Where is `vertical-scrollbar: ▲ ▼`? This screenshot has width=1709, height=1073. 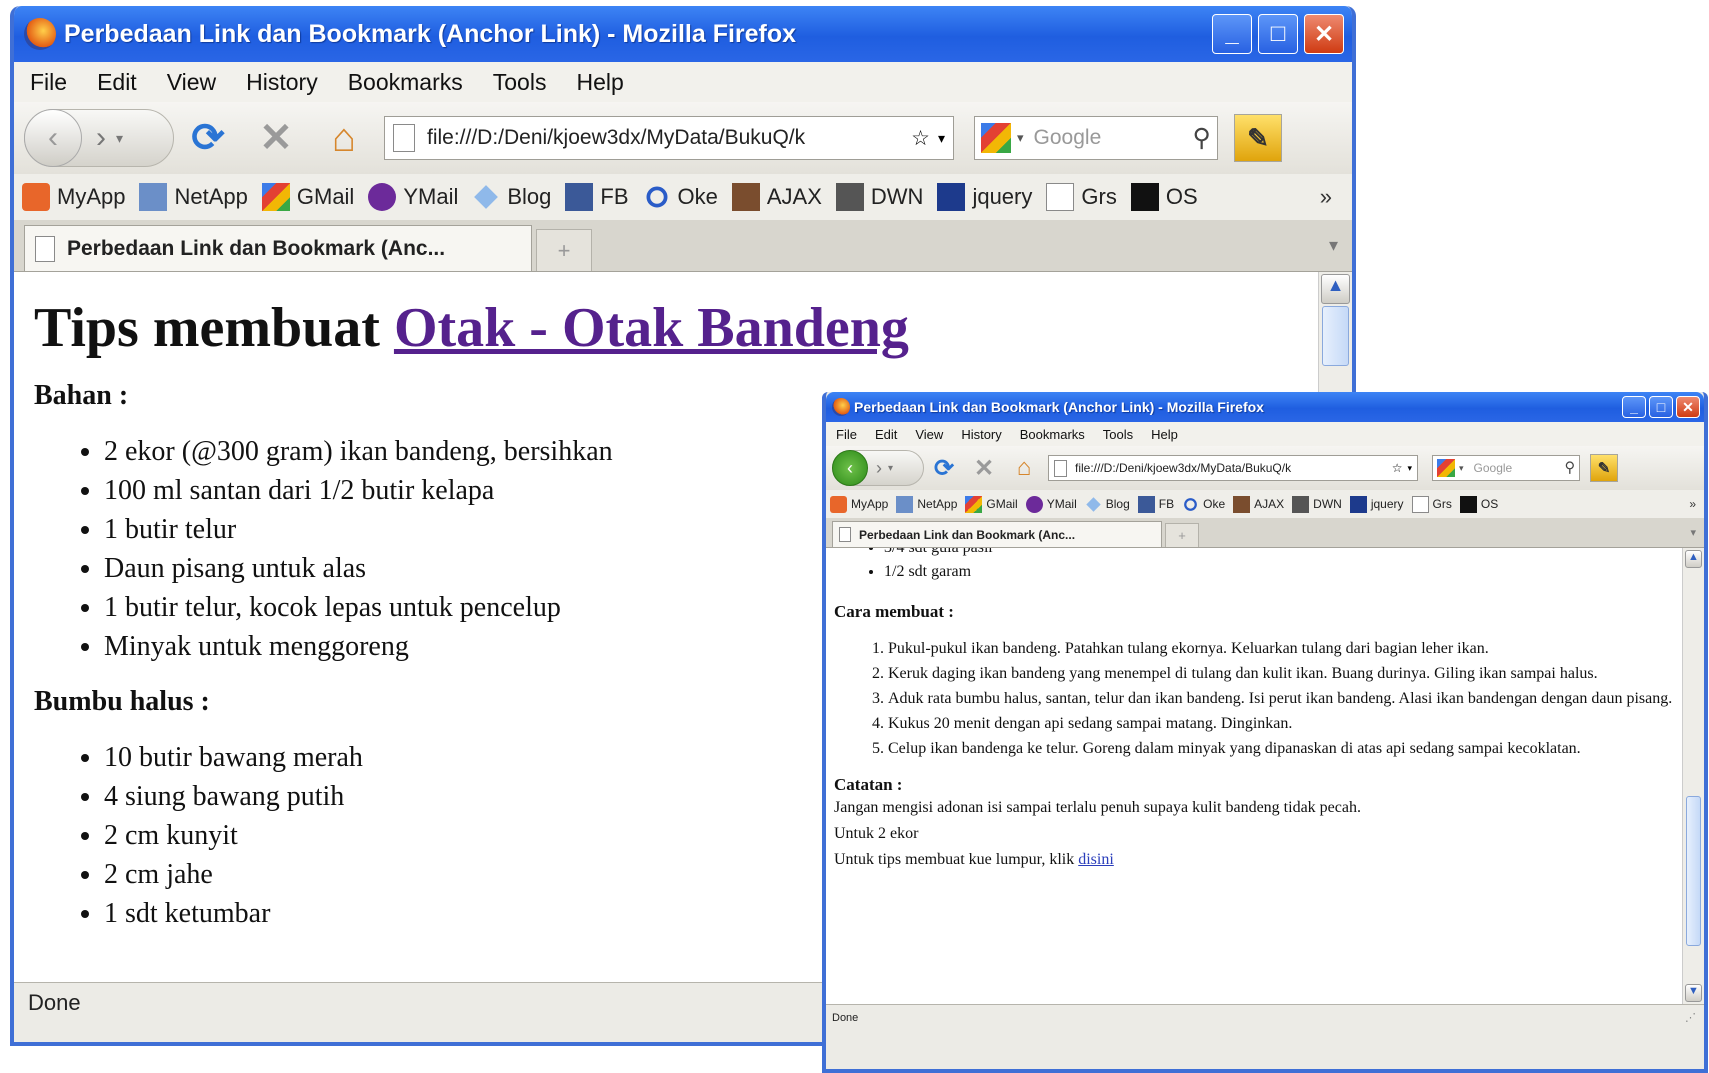 vertical-scrollbar: ▲ ▼ is located at coordinates (1693, 776).